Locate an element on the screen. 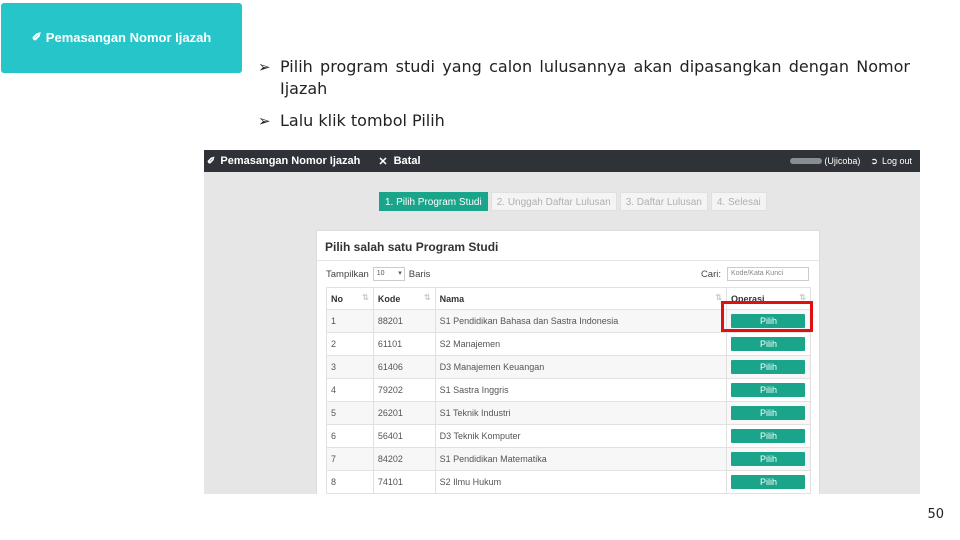  cell-nama: S2 Ilmu Hukum is located at coordinates (580, 482).